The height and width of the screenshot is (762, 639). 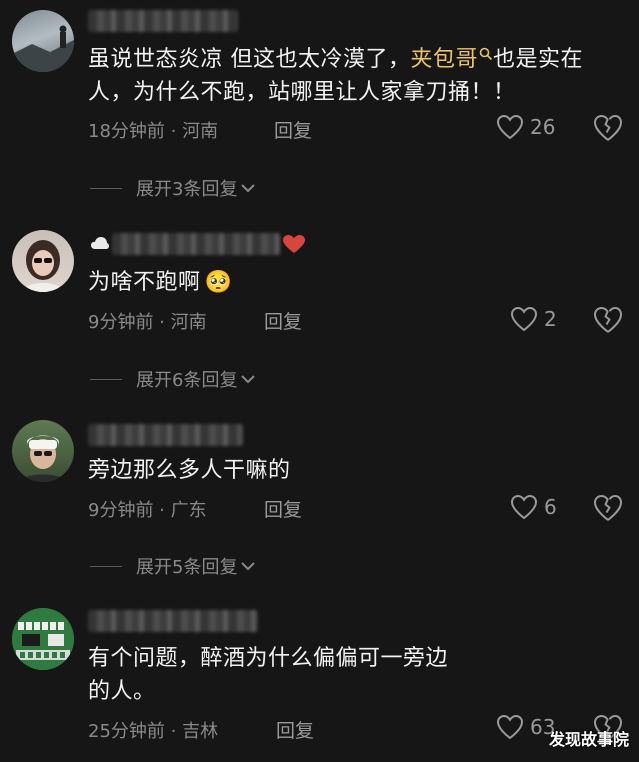 I want to click on watermark: 发现故事院, so click(x=588, y=739).